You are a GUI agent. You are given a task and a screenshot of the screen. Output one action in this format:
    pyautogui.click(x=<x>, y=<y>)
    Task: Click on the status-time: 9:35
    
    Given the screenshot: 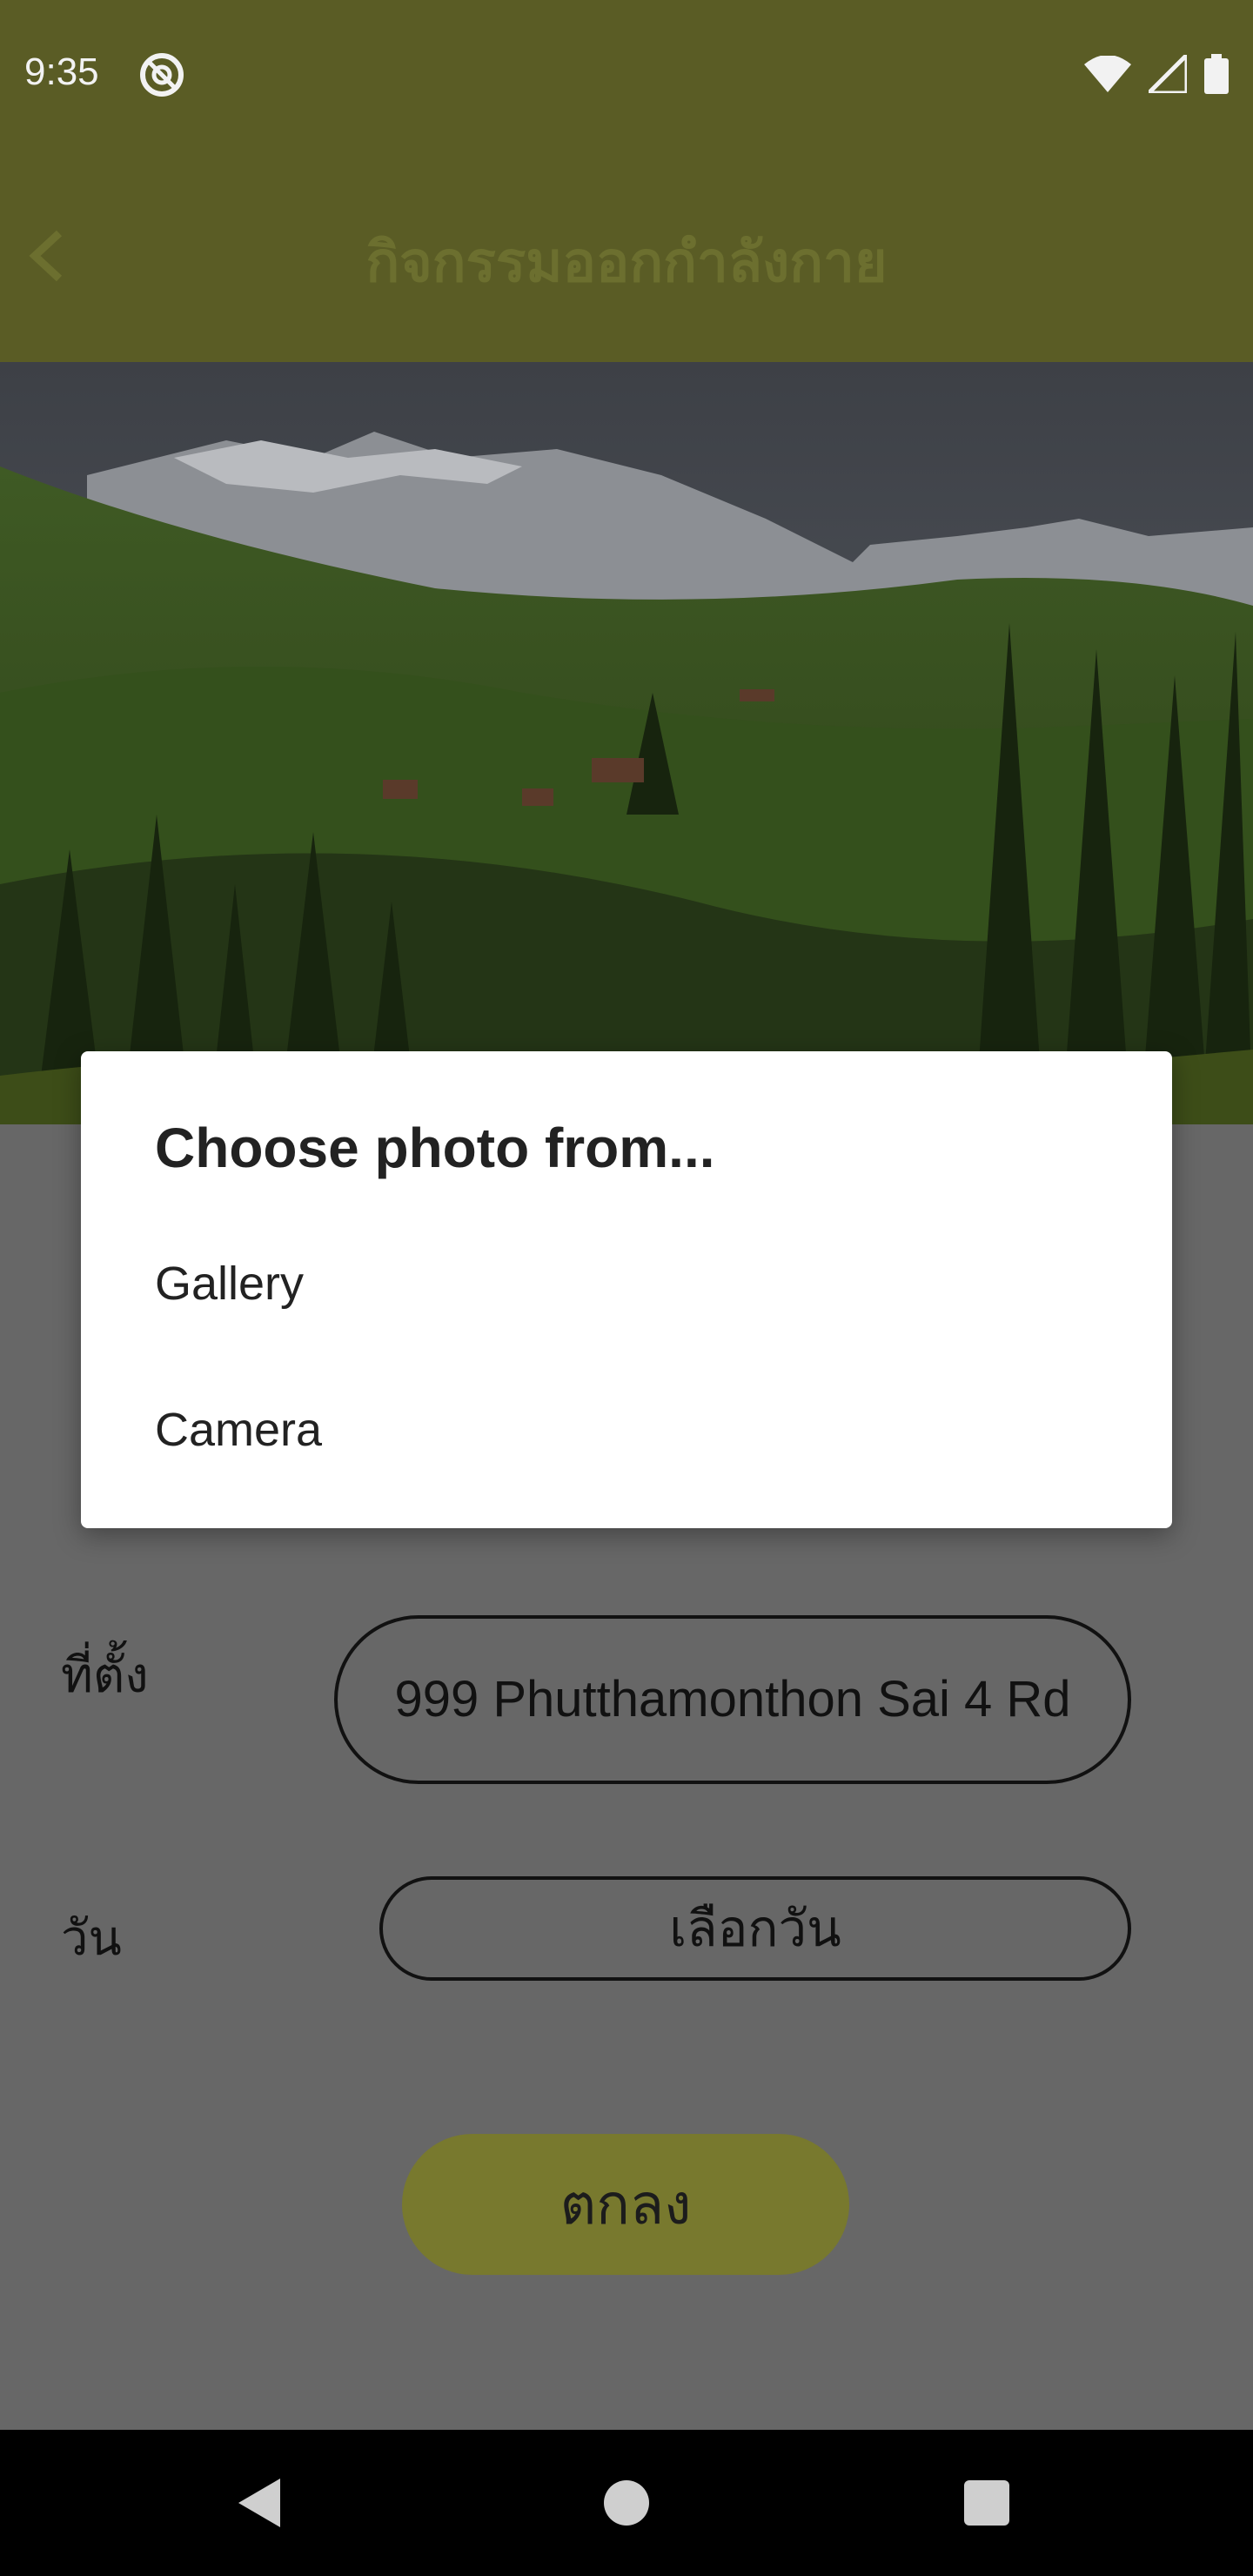 What is the action you would take?
    pyautogui.click(x=61, y=71)
    